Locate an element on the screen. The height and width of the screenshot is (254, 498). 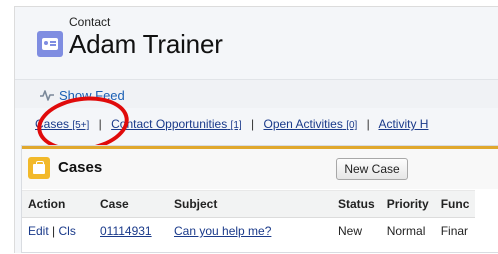
action-cell: Edit | Cls is located at coordinates (58, 231).